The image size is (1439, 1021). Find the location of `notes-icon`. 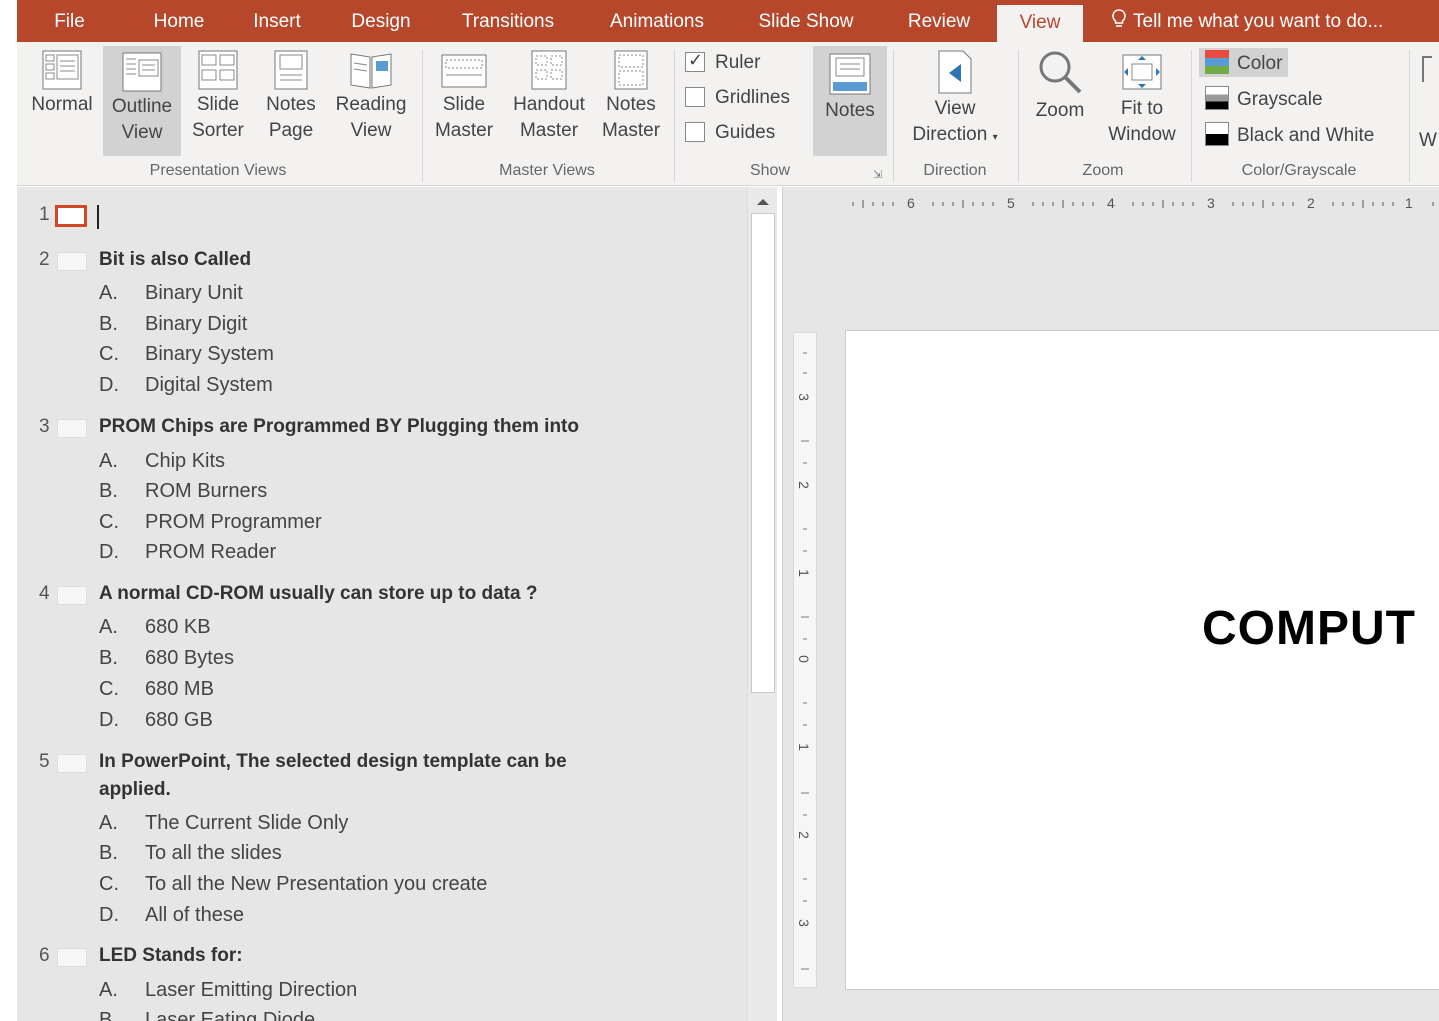

notes-icon is located at coordinates (850, 74).